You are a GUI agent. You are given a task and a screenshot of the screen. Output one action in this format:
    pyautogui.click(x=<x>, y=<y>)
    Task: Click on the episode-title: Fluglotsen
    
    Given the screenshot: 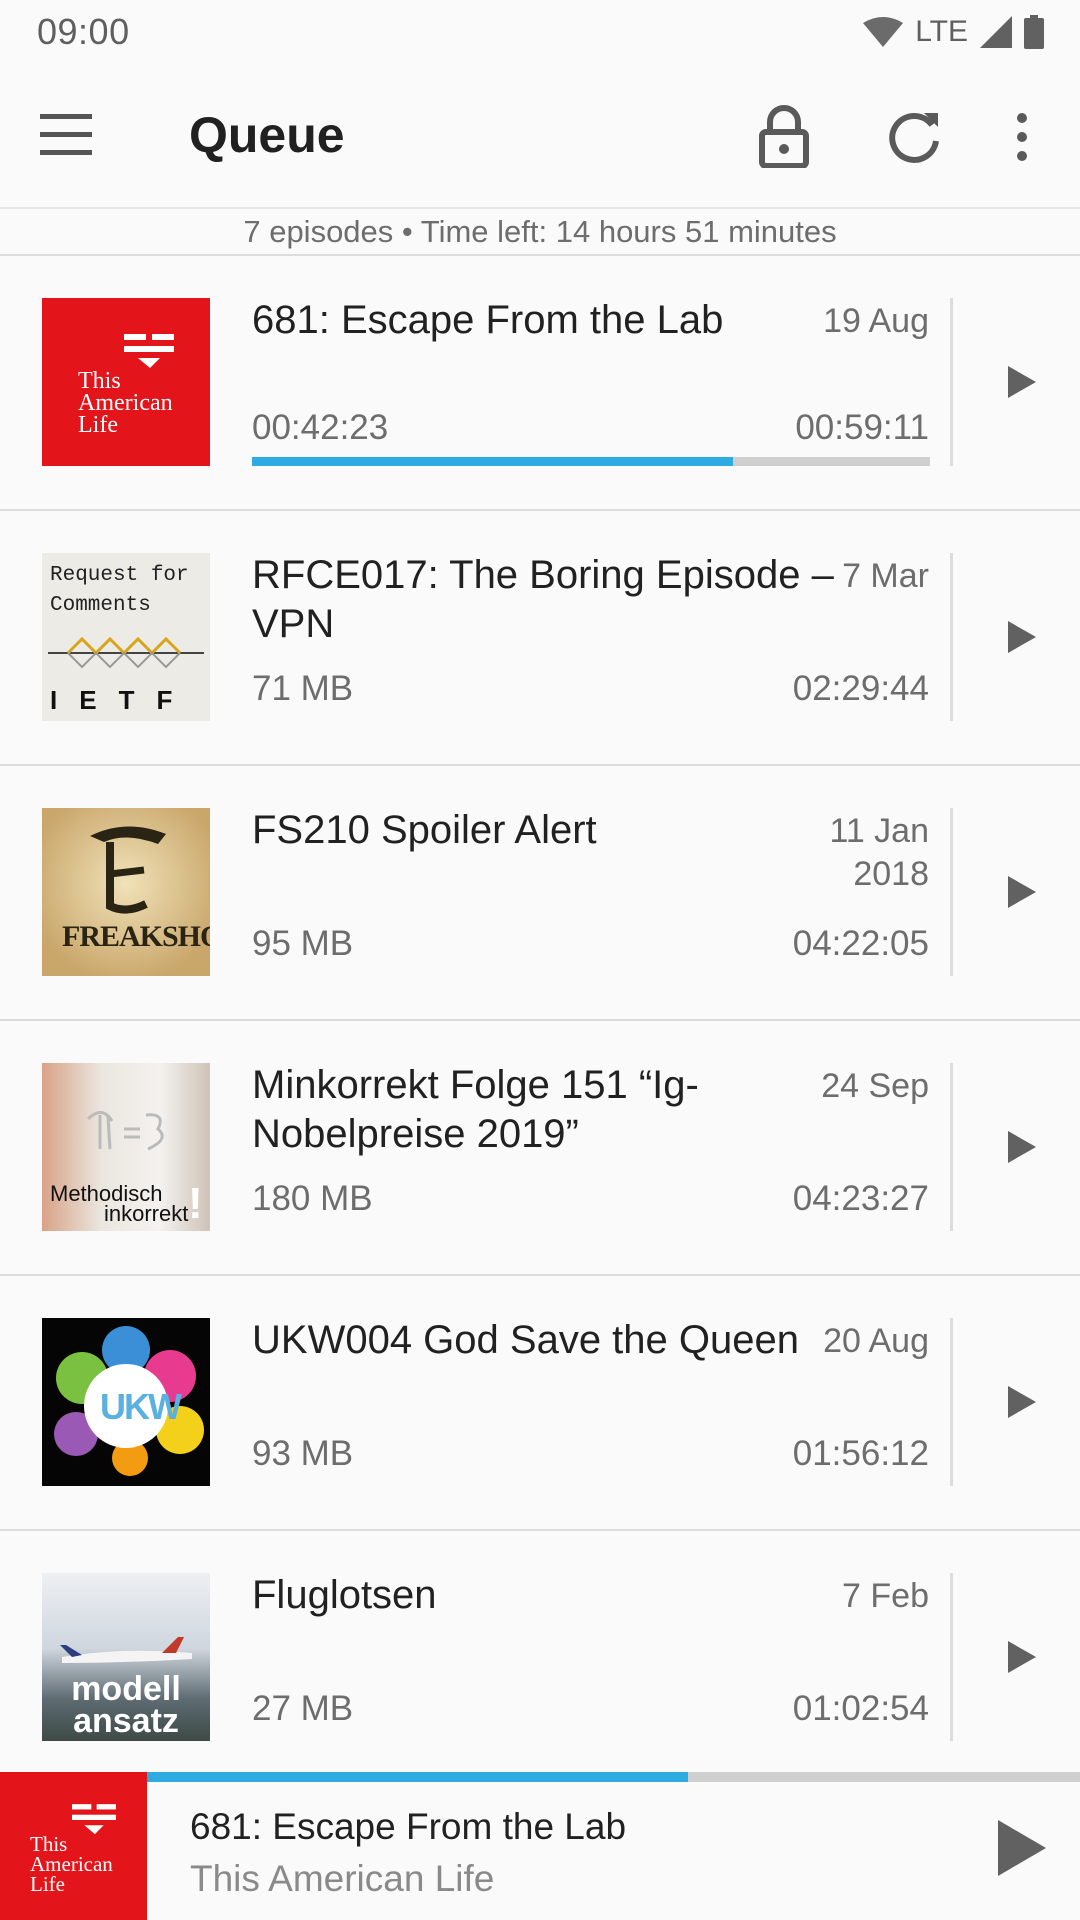 What is the action you would take?
    pyautogui.click(x=344, y=1595)
    